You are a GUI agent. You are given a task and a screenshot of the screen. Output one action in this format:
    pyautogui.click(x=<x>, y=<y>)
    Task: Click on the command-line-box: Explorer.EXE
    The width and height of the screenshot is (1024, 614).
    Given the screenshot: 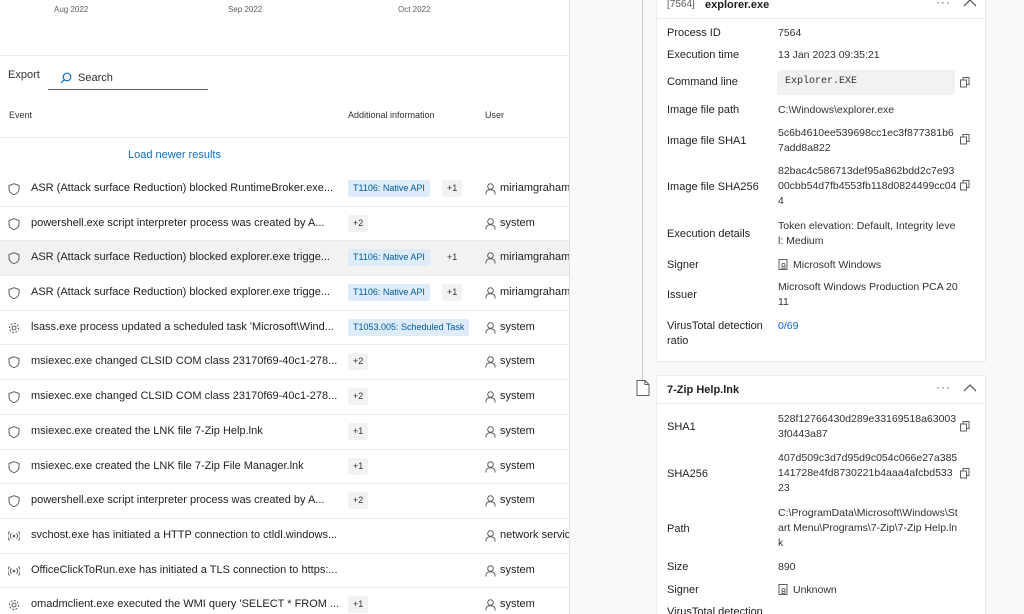 What is the action you would take?
    pyautogui.click(x=866, y=82)
    